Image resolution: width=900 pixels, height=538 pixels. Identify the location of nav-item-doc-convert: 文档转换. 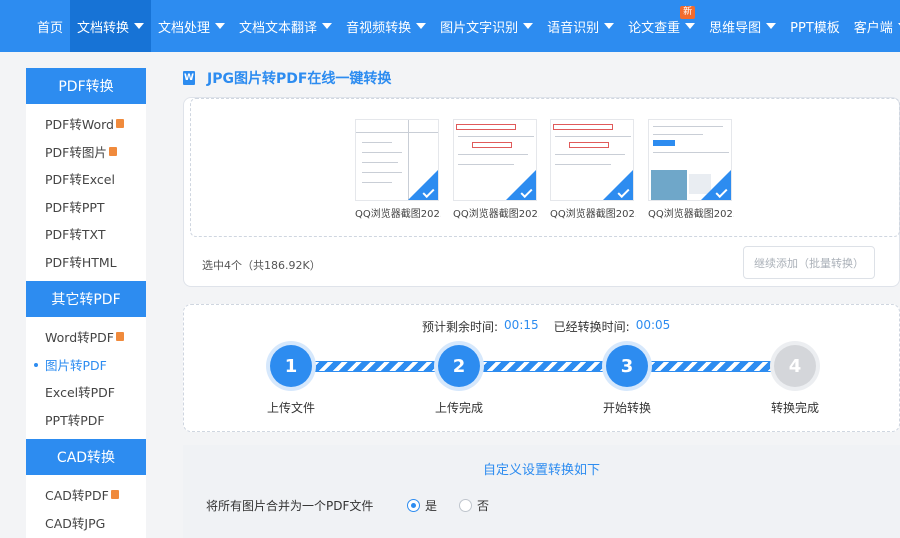
(111, 26).